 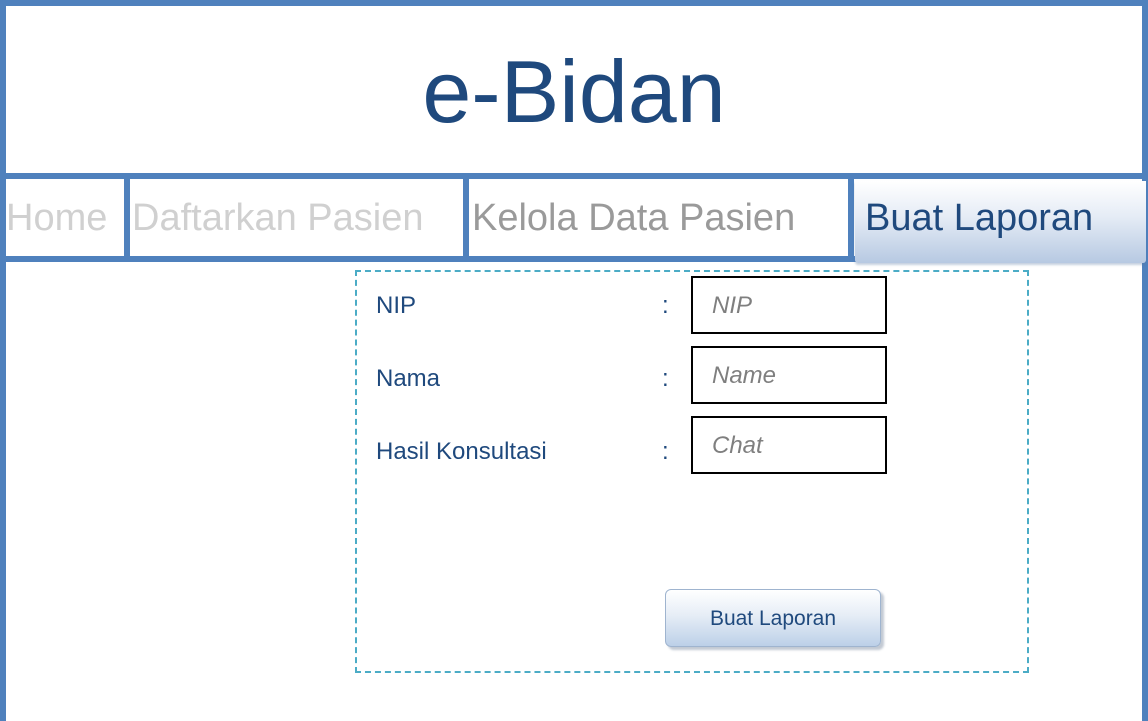 What do you see at coordinates (574, 91) in the screenshot?
I see `app-title: e-Bidan` at bounding box center [574, 91].